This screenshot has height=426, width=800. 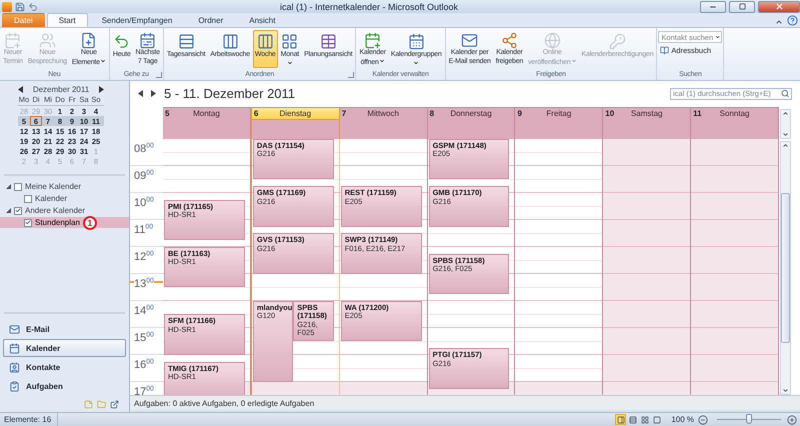 What do you see at coordinates (369, 7) in the screenshot?
I see `window-title: ical (1) - Internetkalender - Microsoft Outlook` at bounding box center [369, 7].